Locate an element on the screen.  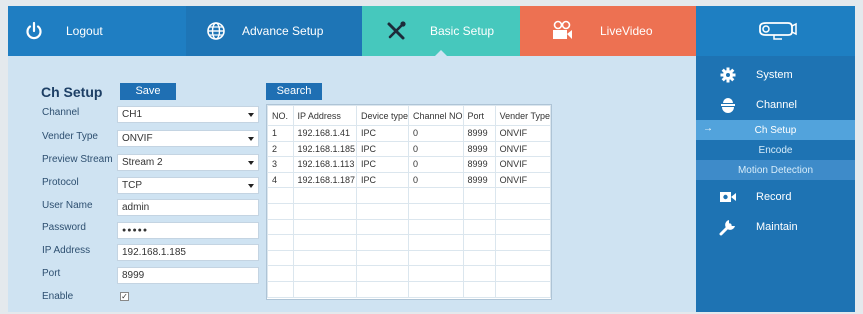
sidebar-item-label: System is located at coordinates (774, 75).